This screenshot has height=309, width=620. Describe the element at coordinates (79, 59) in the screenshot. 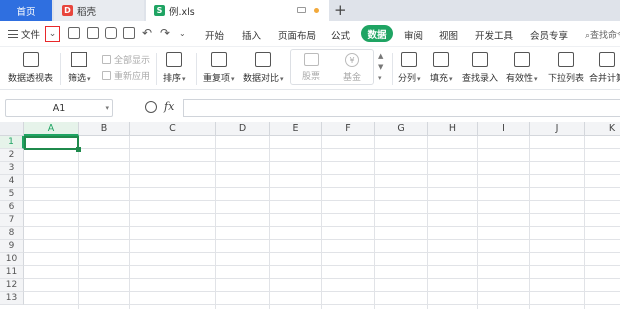

I see `filter-icon` at that location.